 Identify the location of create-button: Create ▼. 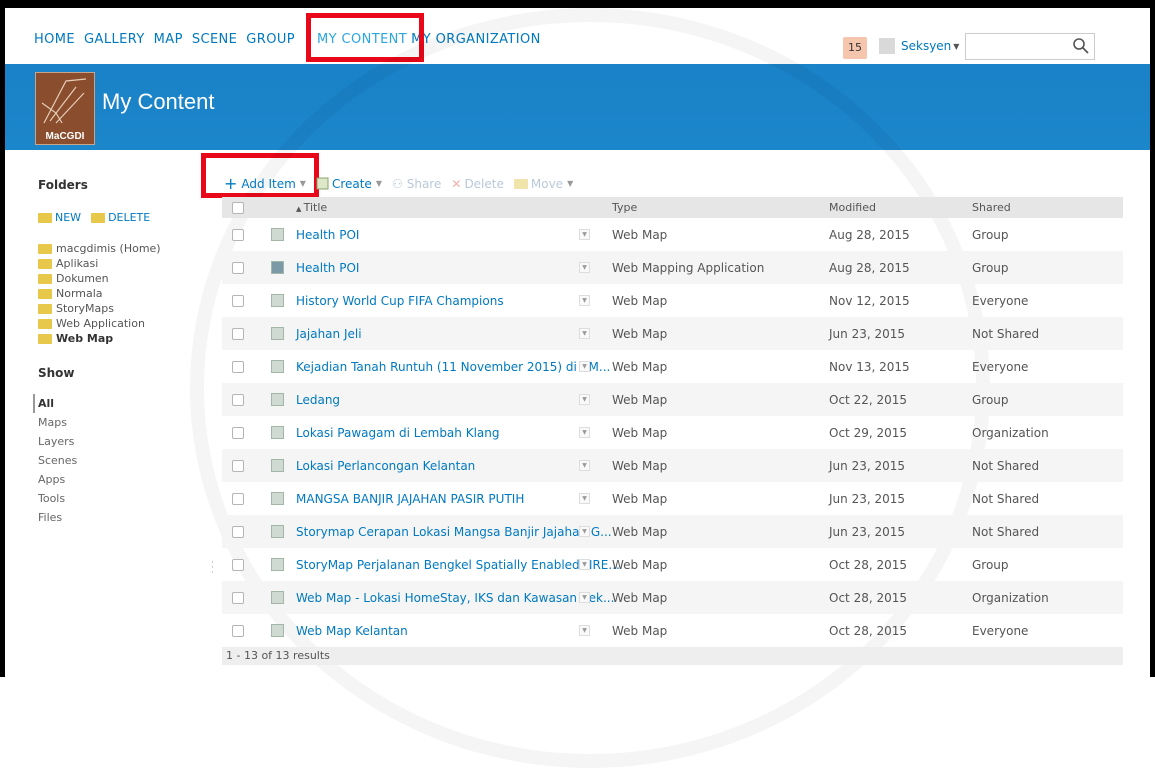
(349, 184).